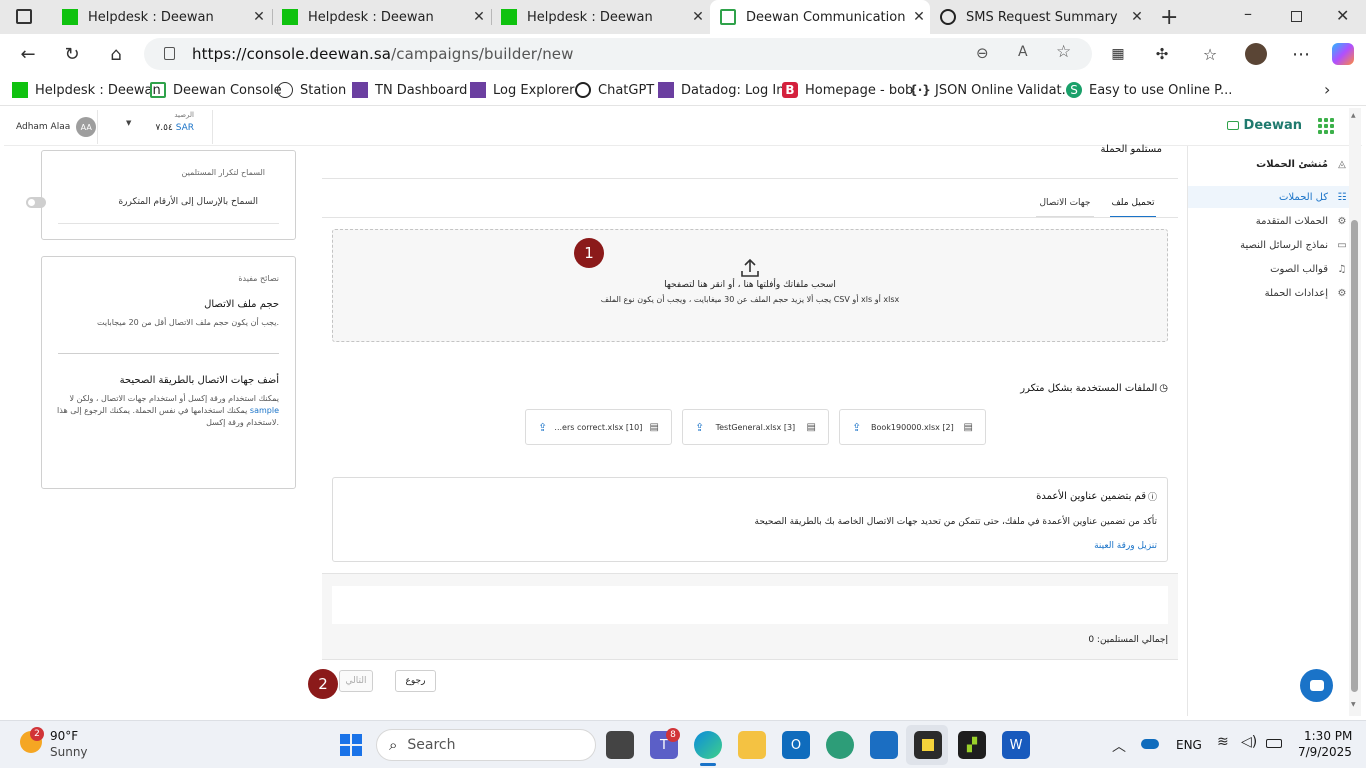 Image resolution: width=1366 pixels, height=768 pixels. What do you see at coordinates (1125, 546) in the screenshot?
I see `download-sample-link: تنزيل ورقة العينة` at bounding box center [1125, 546].